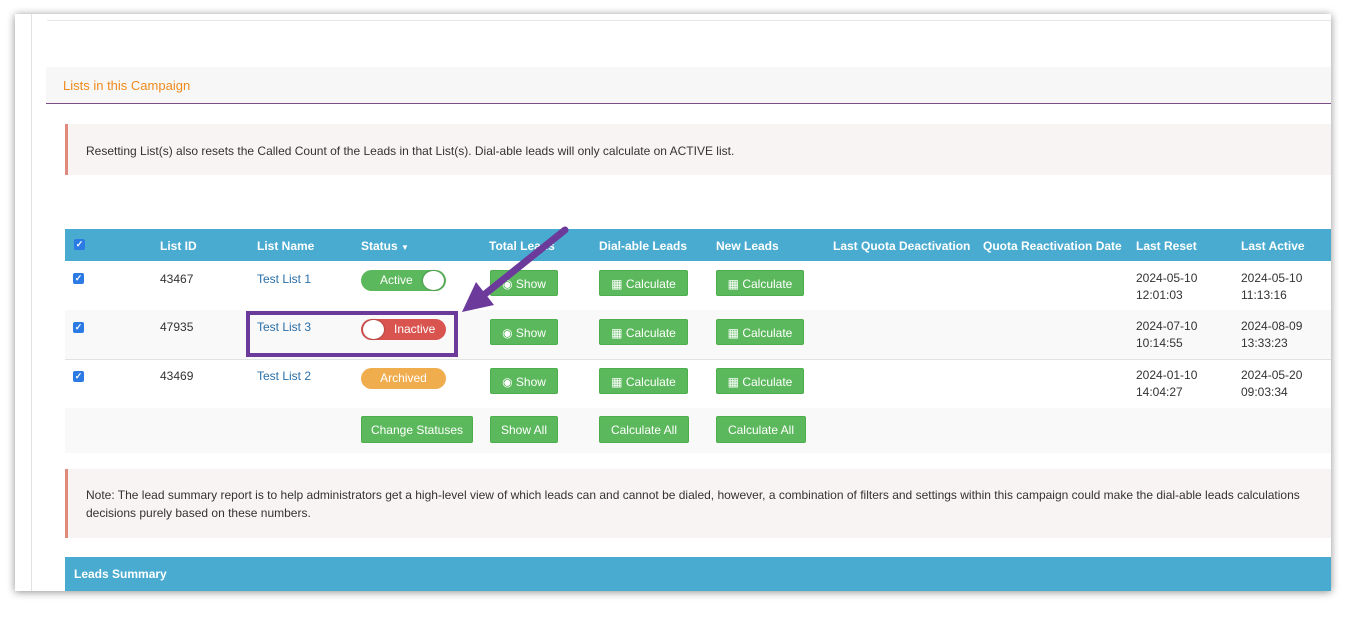 This screenshot has width=1356, height=617. I want to click on arrow-annotation, so click(515, 269).